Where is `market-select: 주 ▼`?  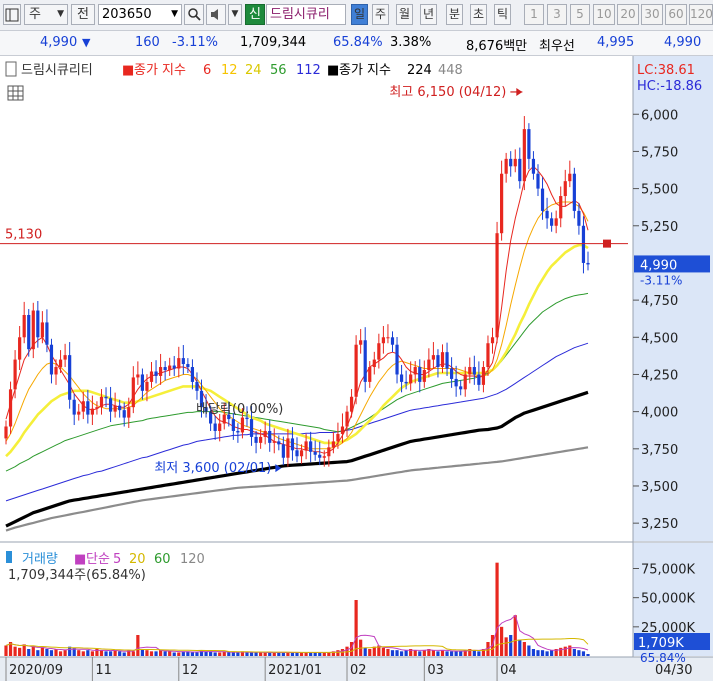
market-select: 주 ▼ is located at coordinates (46, 14).